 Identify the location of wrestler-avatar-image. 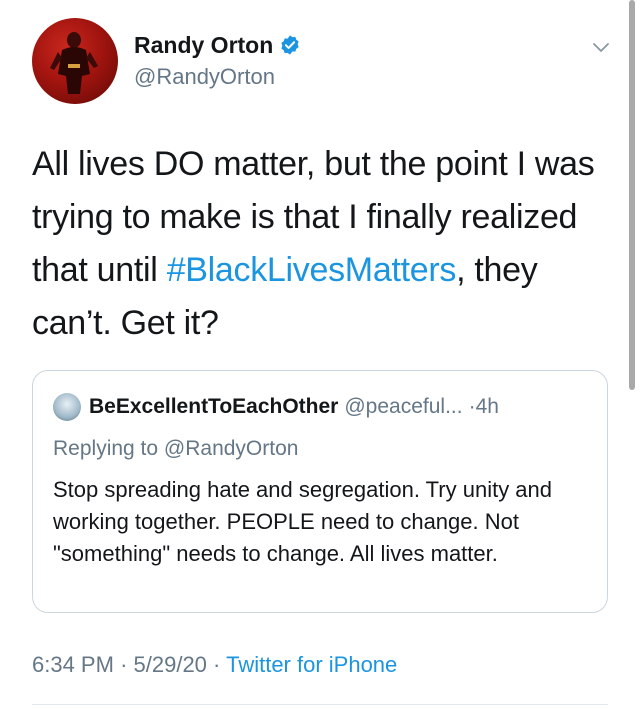
(74, 63).